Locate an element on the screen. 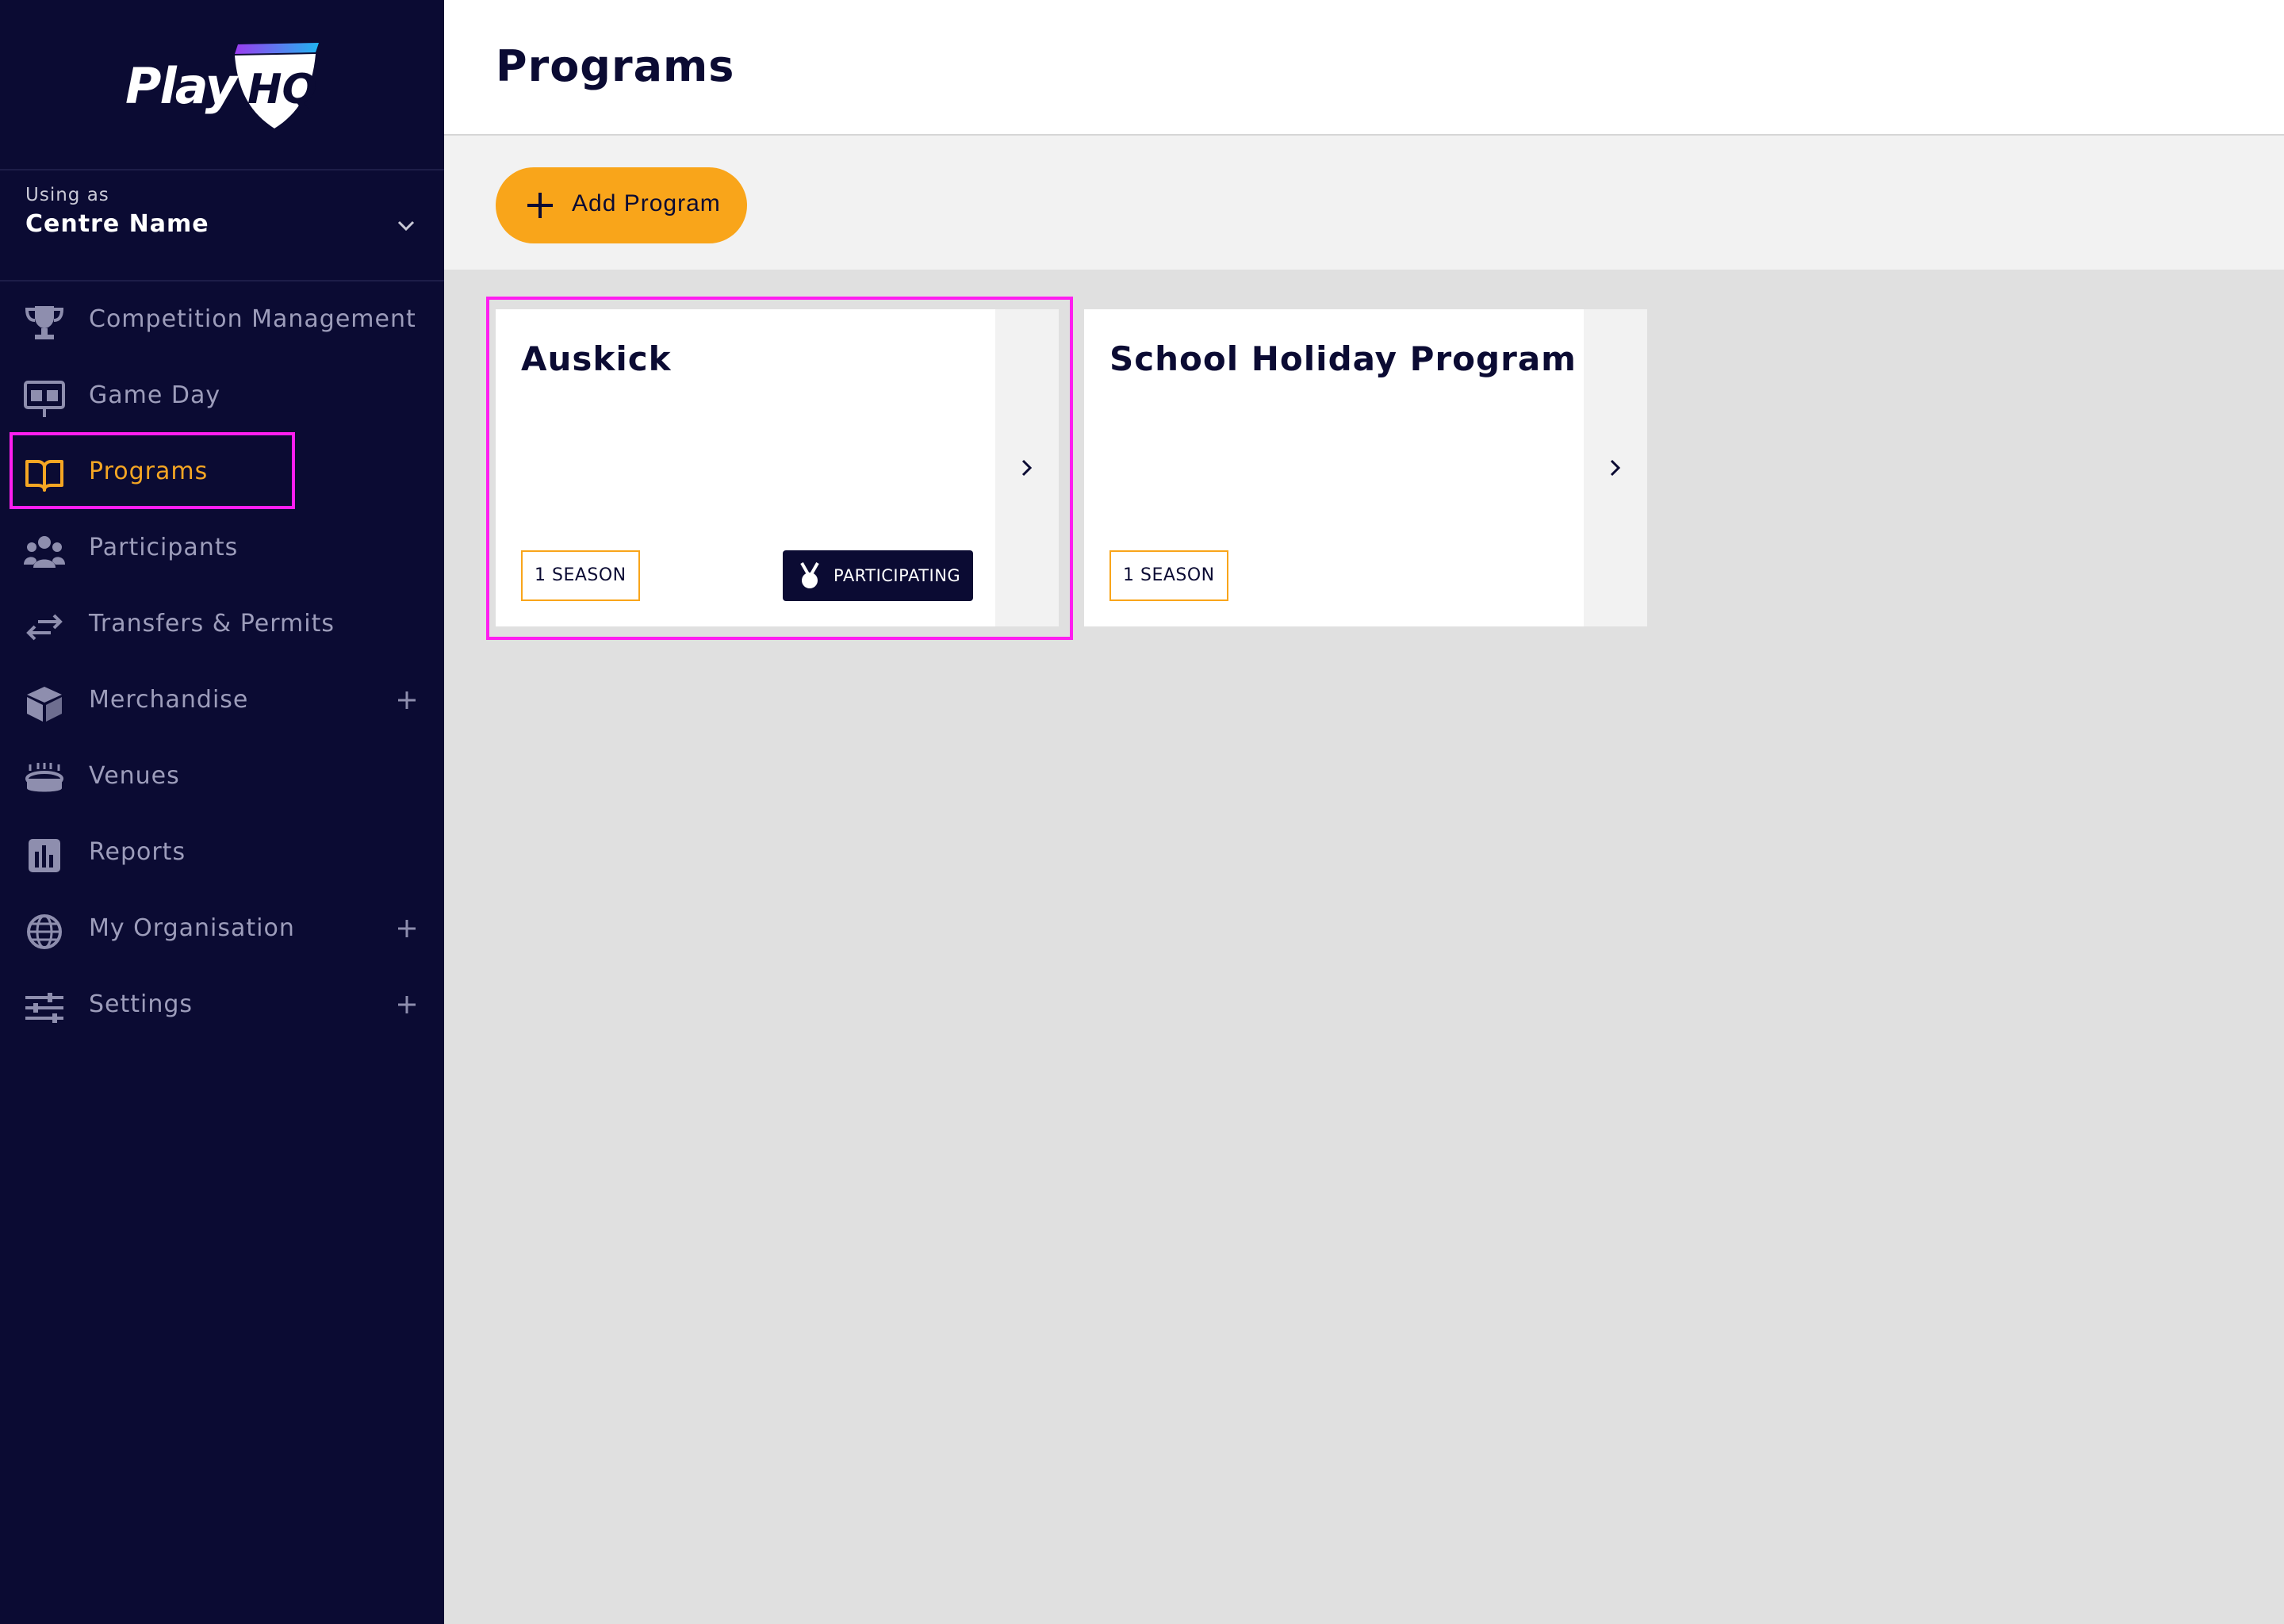 This screenshot has height=1624, width=2284. stadium-icon is located at coordinates (44, 777).